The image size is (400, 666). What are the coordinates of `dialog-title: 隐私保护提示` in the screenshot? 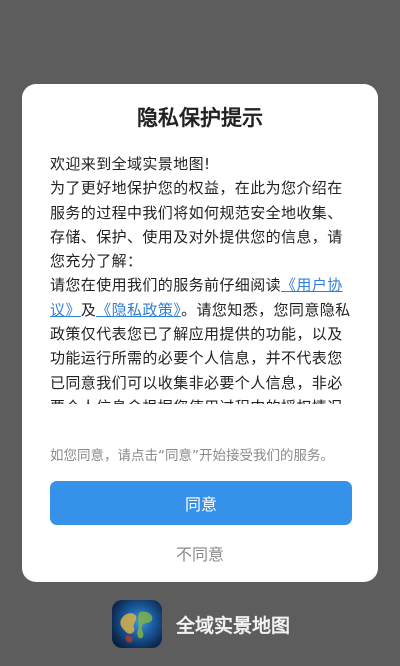 It's located at (200, 118).